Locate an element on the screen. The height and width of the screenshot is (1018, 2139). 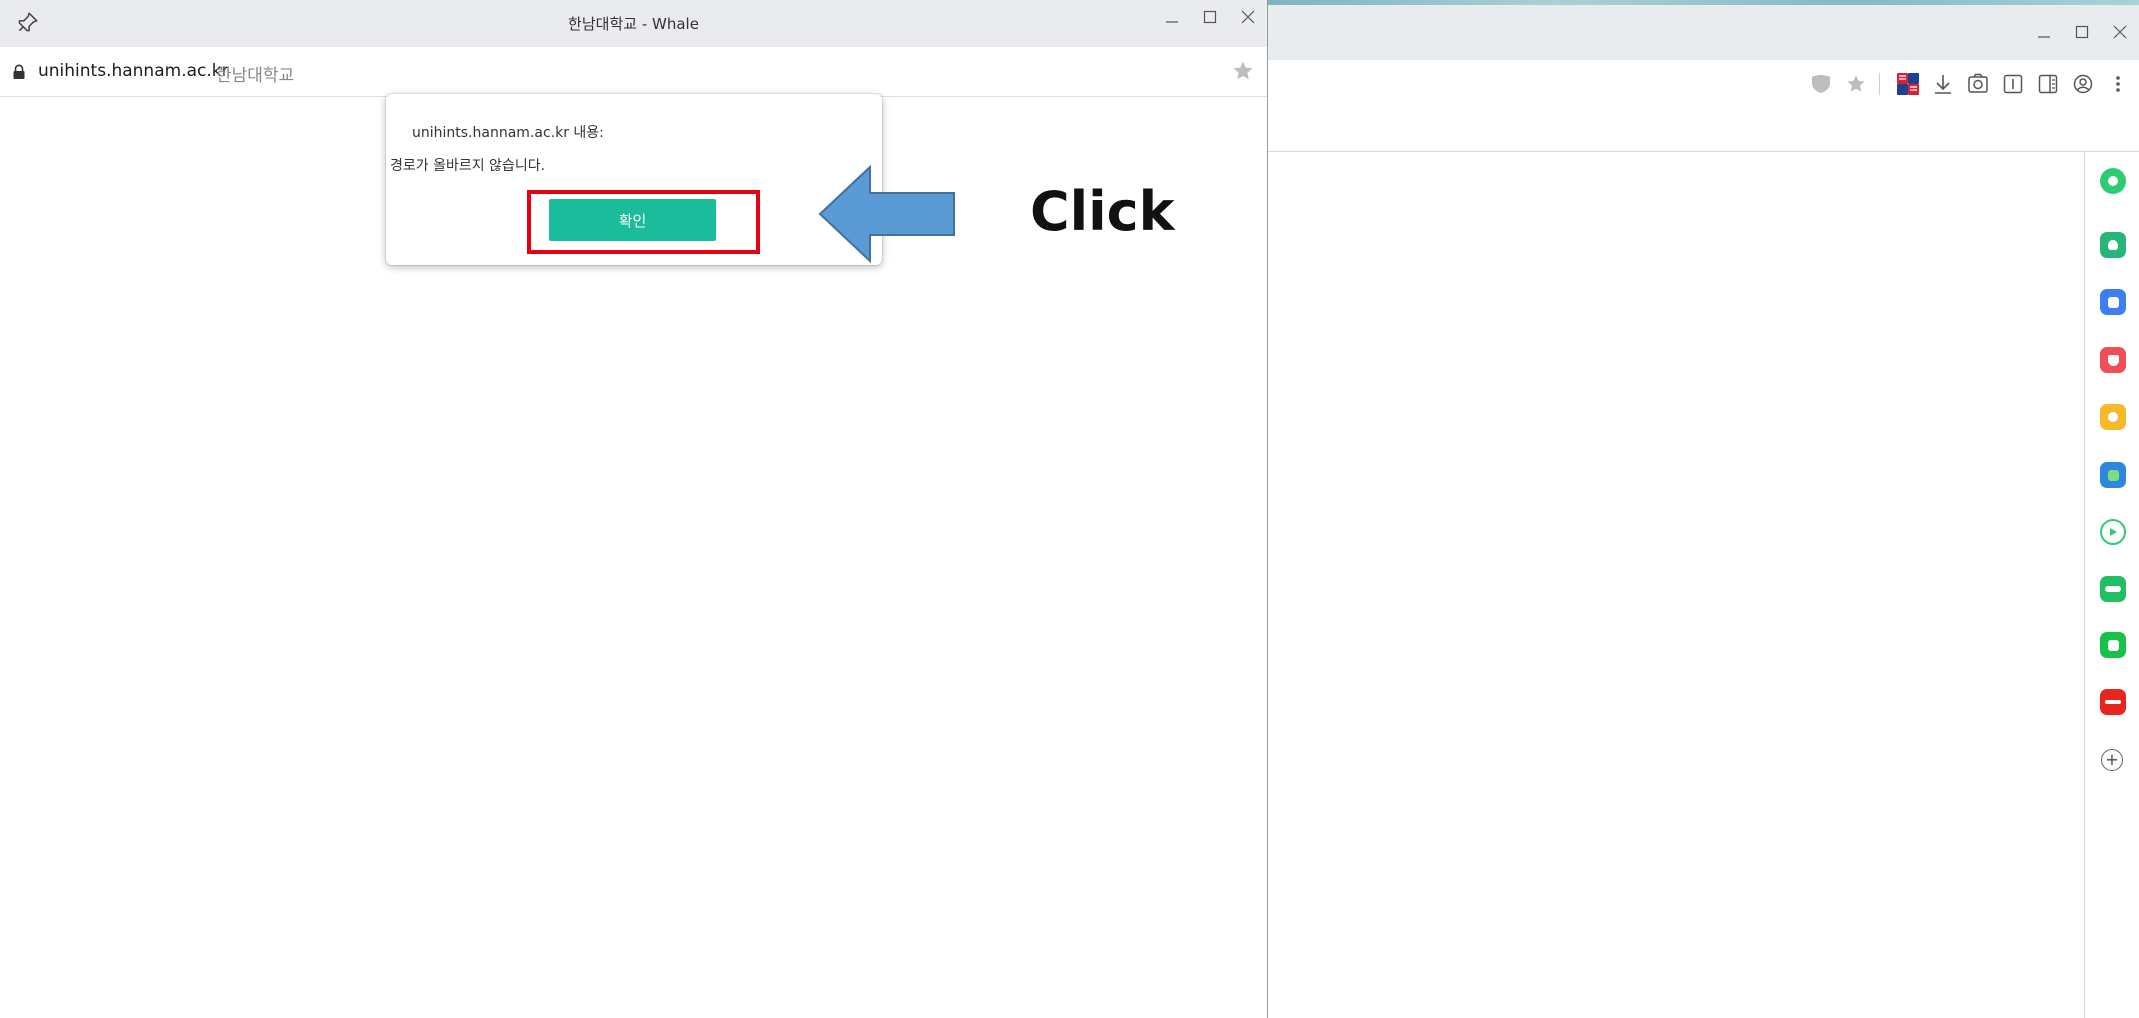
toolbar-separator is located at coordinates (1879, 84).